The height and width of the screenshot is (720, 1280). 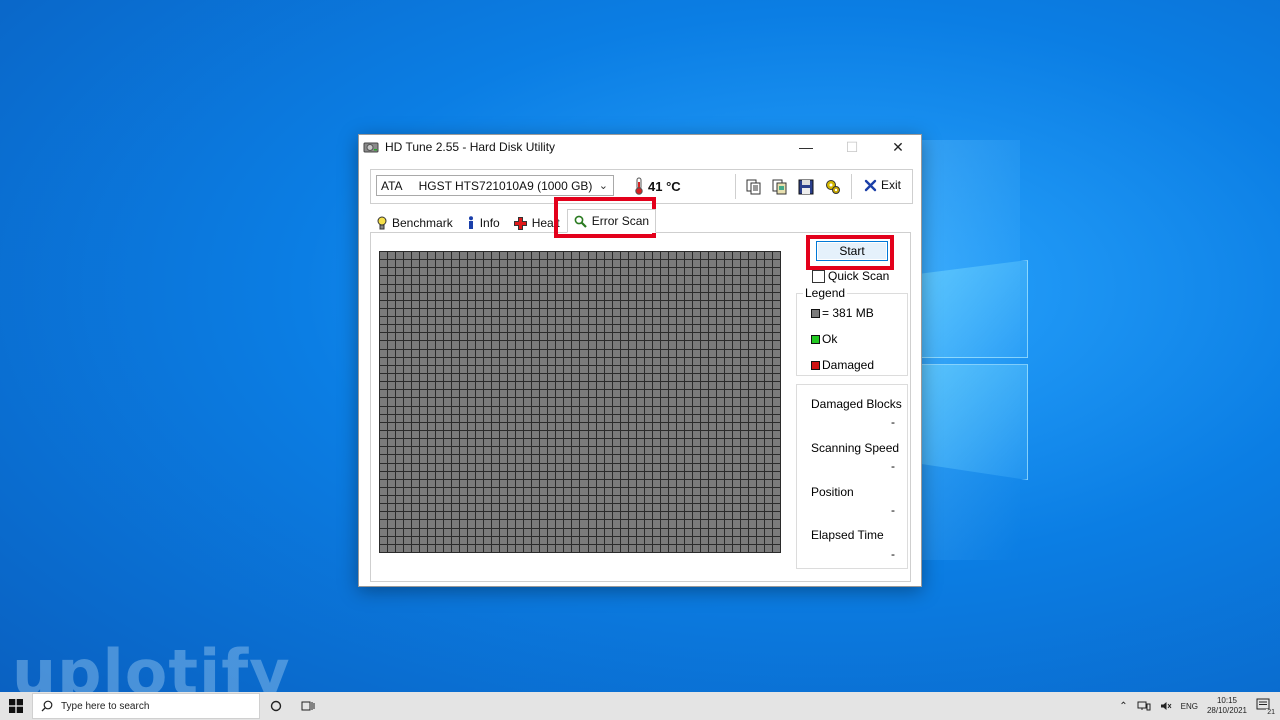 I want to click on volume-muted-icon, so click(x=1166, y=706).